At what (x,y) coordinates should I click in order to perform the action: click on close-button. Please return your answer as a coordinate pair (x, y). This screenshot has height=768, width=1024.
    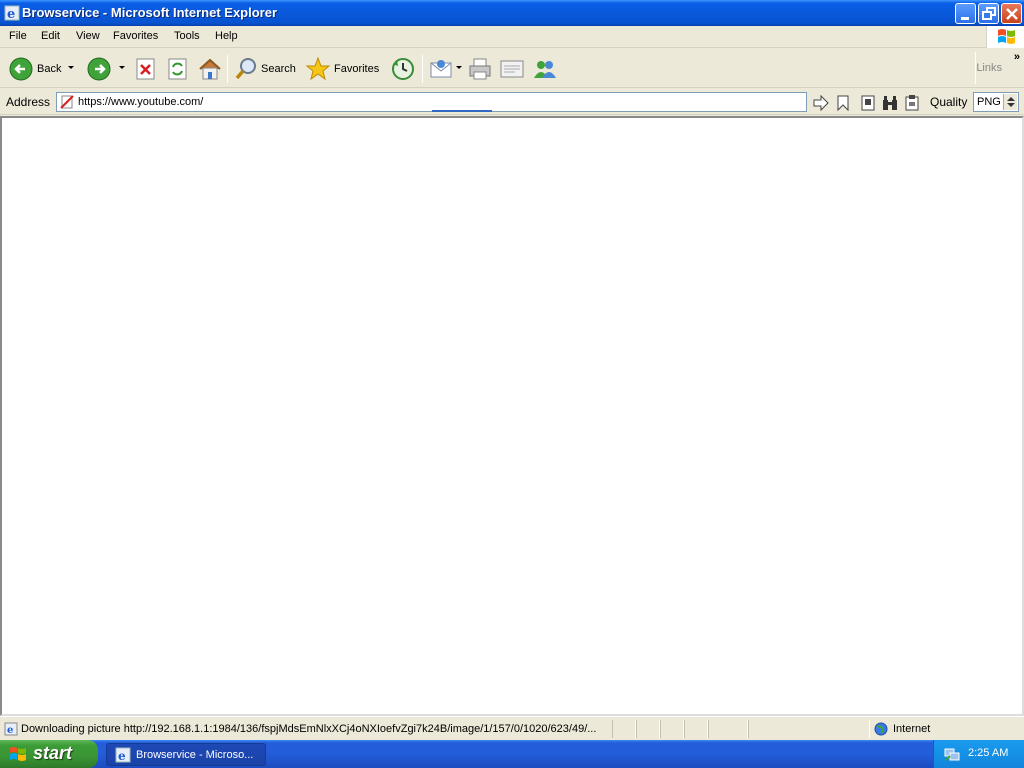
    Looking at the image, I should click on (1011, 13).